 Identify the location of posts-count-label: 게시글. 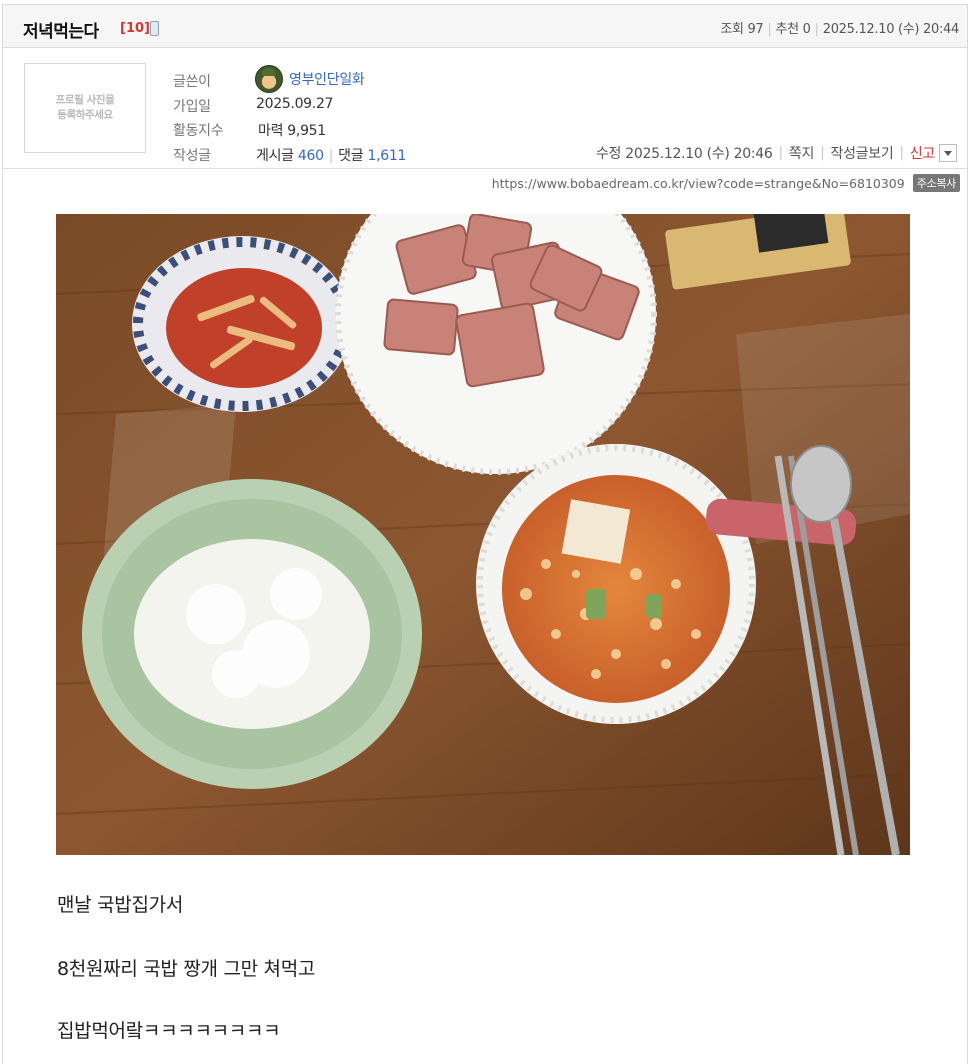
(275, 156).